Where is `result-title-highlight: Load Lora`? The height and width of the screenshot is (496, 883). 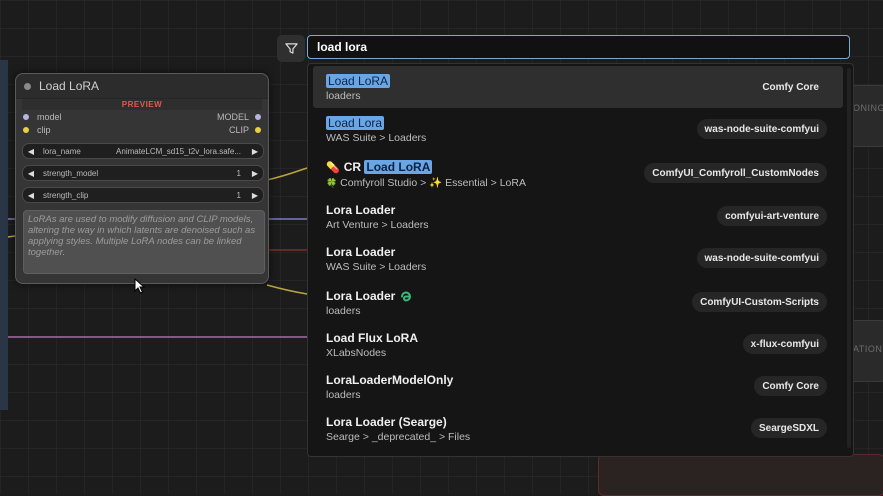 result-title-highlight: Load Lora is located at coordinates (355, 123).